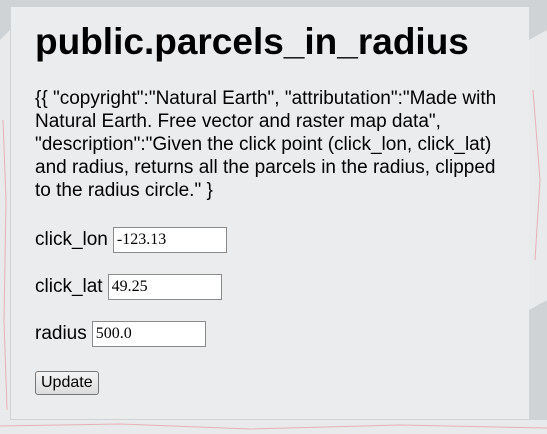  I want to click on radius-row: radius, so click(270, 334).